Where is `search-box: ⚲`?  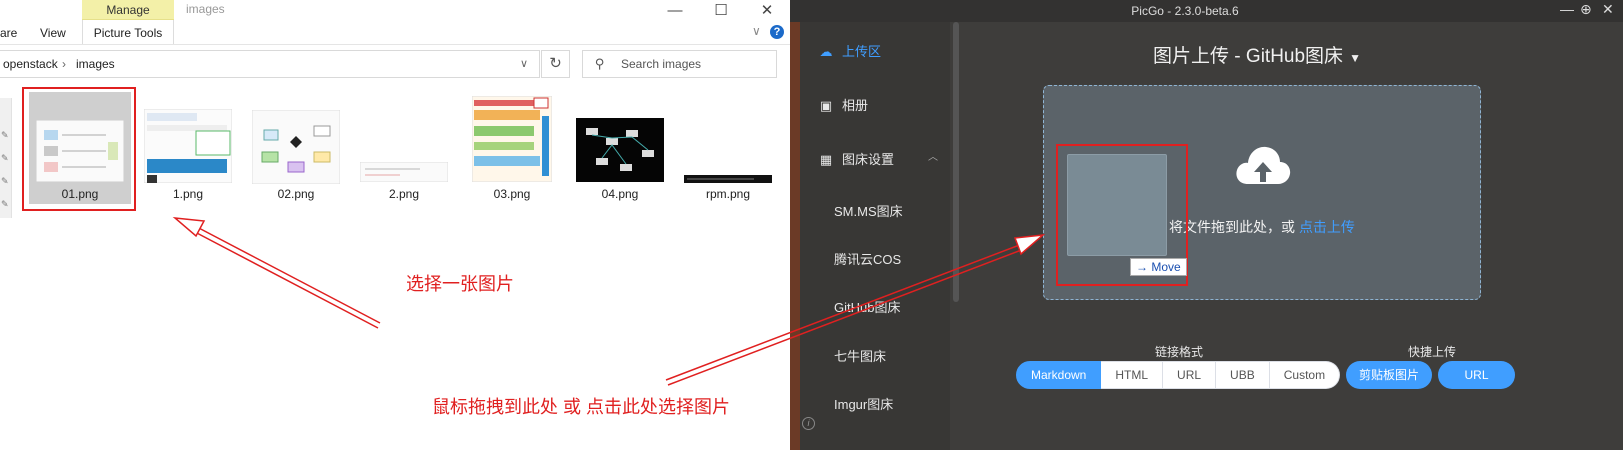
search-box: ⚲ is located at coordinates (679, 64).